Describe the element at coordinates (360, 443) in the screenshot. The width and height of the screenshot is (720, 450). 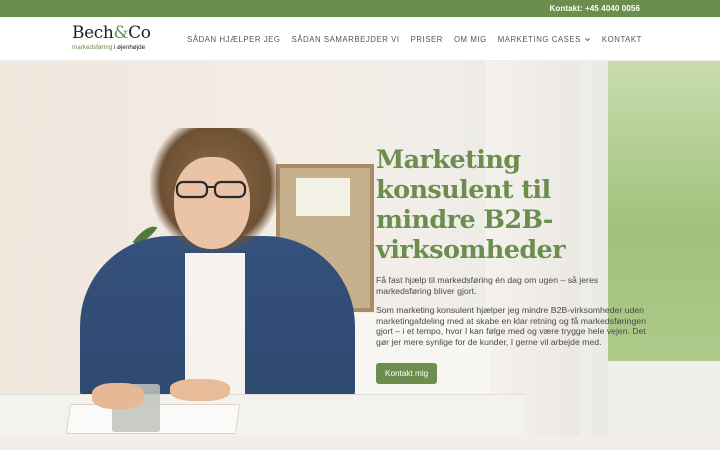
I see `next-section-strip` at that location.